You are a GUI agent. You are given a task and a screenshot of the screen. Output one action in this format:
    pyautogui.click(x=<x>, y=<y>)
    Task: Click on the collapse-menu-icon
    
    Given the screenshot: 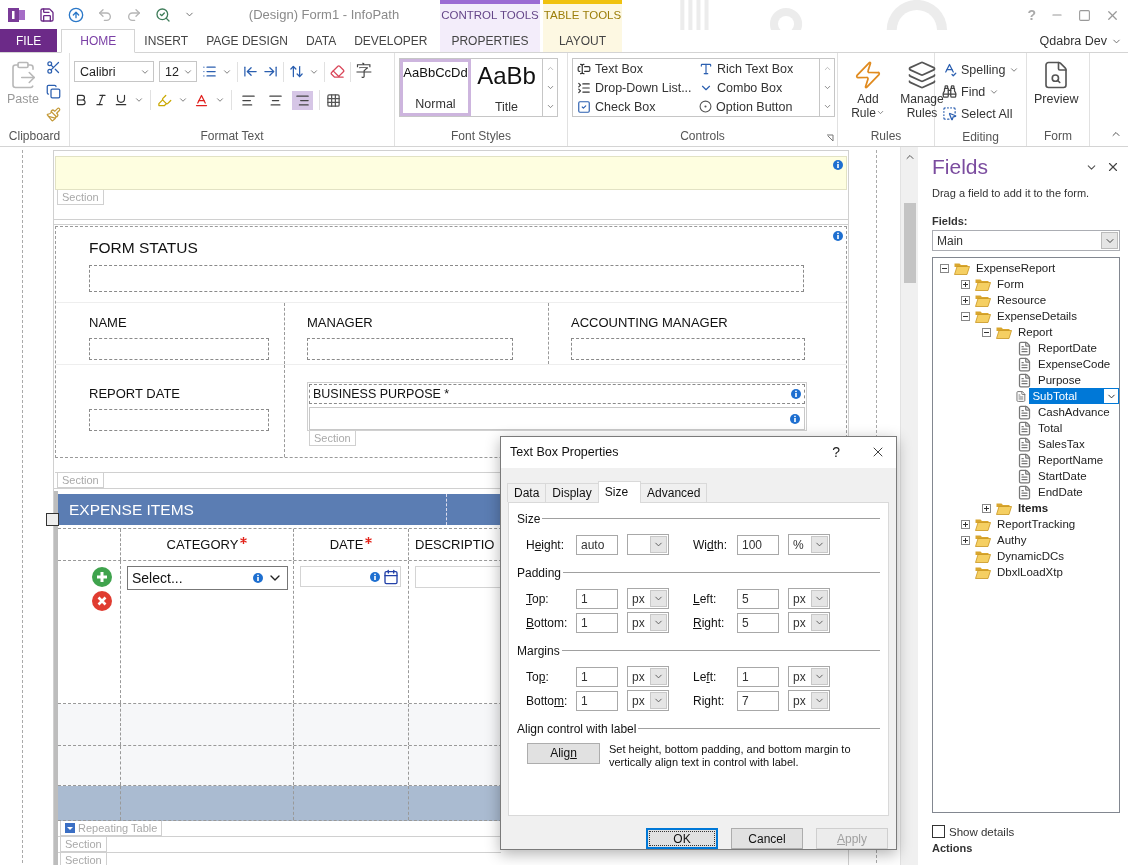 What is the action you would take?
    pyautogui.click(x=70, y=828)
    